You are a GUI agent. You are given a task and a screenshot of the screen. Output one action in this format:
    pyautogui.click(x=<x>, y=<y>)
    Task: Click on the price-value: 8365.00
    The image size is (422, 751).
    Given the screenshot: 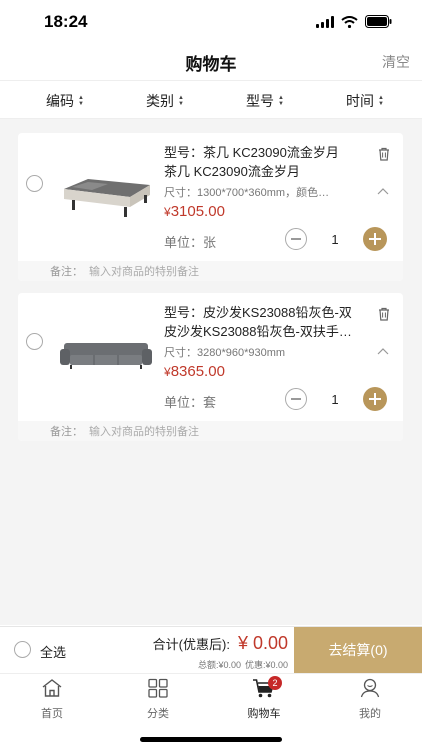 What is the action you would take?
    pyautogui.click(x=197, y=371)
    